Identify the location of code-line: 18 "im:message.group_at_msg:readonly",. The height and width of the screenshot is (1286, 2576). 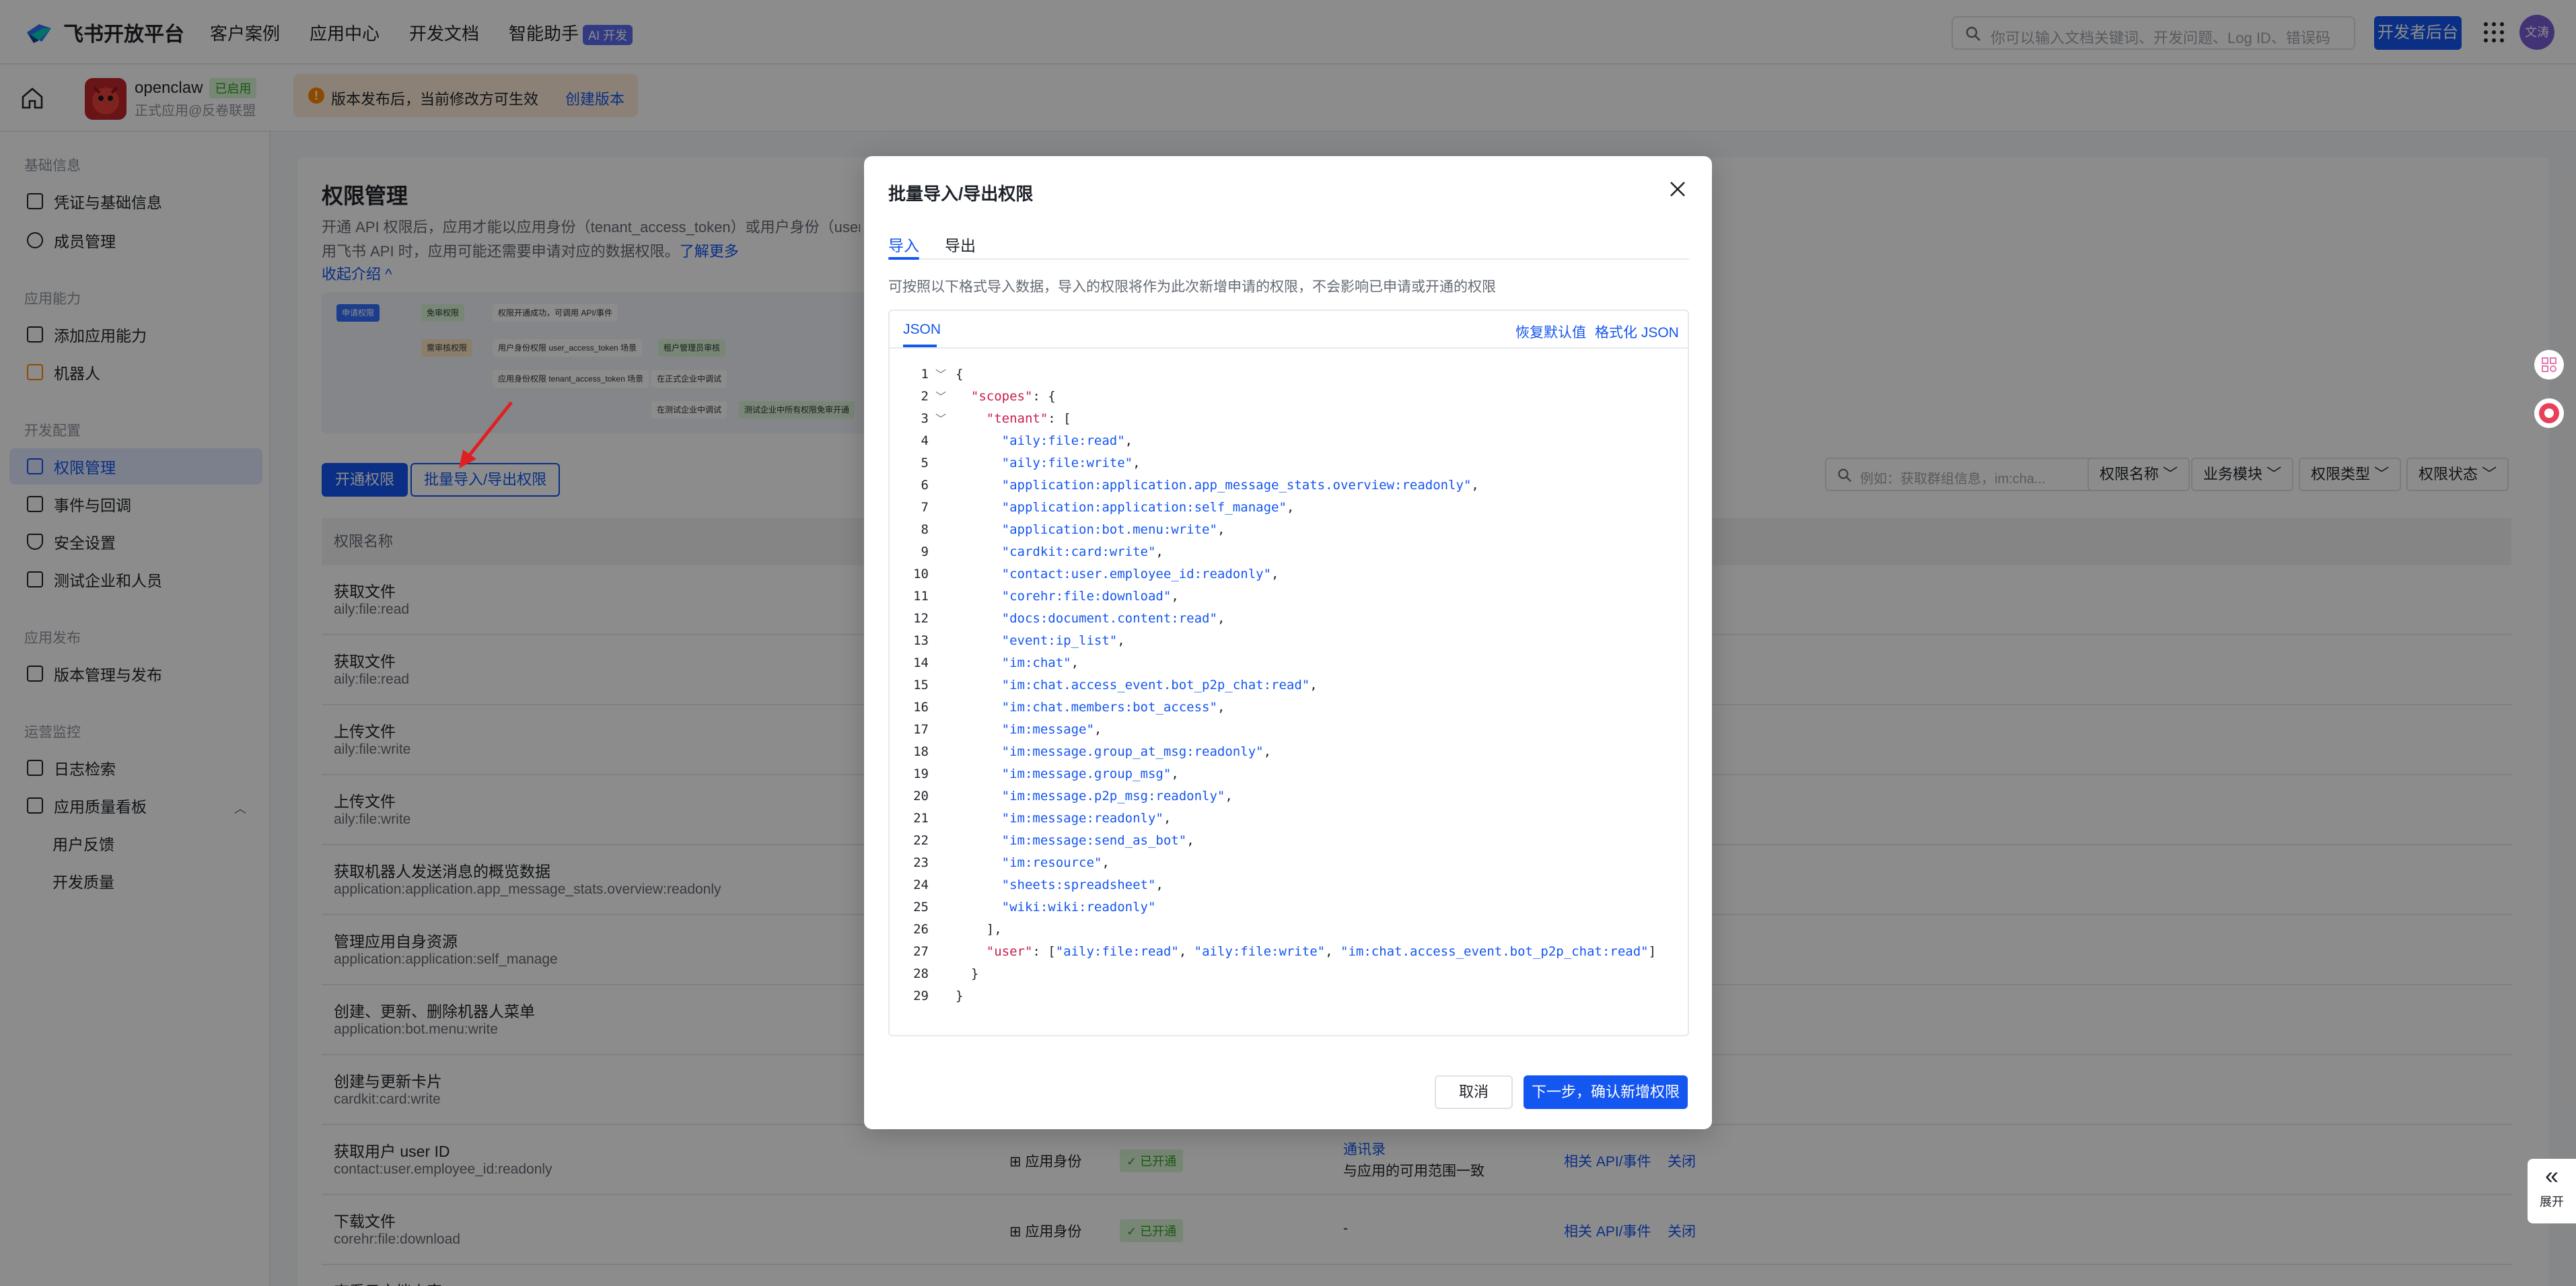
(1289, 752).